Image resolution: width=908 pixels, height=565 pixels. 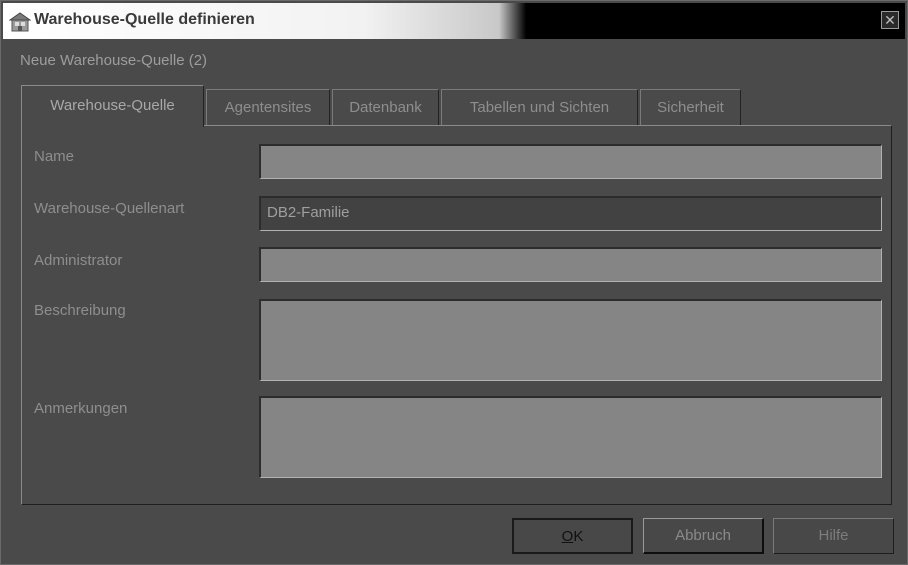 What do you see at coordinates (578, 536) in the screenshot?
I see `ok-label-rest: K` at bounding box center [578, 536].